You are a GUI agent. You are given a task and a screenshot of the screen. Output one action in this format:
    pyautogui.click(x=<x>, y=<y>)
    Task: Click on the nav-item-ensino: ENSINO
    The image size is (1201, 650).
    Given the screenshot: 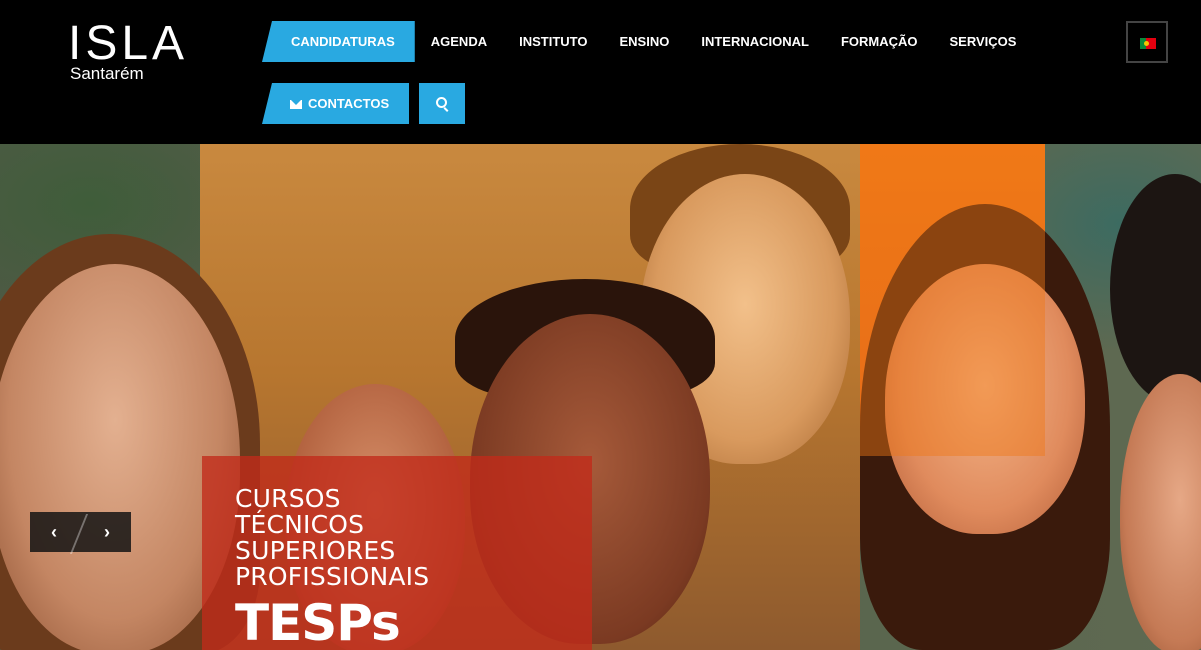 What is the action you would take?
    pyautogui.click(x=644, y=41)
    